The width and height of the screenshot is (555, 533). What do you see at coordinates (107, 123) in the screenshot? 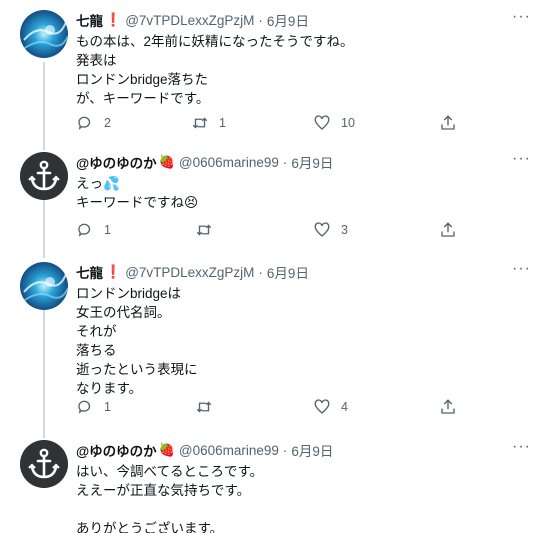
I see `reply-count: 2` at bounding box center [107, 123].